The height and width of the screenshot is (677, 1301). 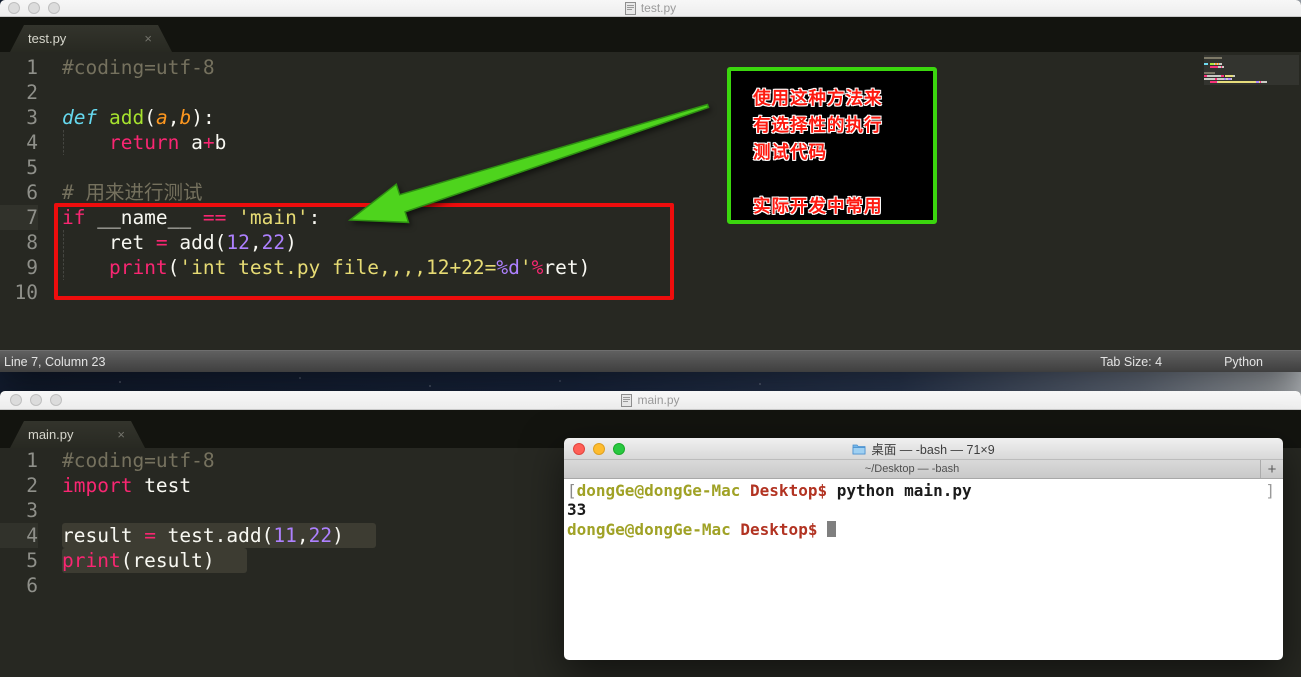 What do you see at coordinates (790, 152) in the screenshot?
I see `annotation-text: 测试代码` at bounding box center [790, 152].